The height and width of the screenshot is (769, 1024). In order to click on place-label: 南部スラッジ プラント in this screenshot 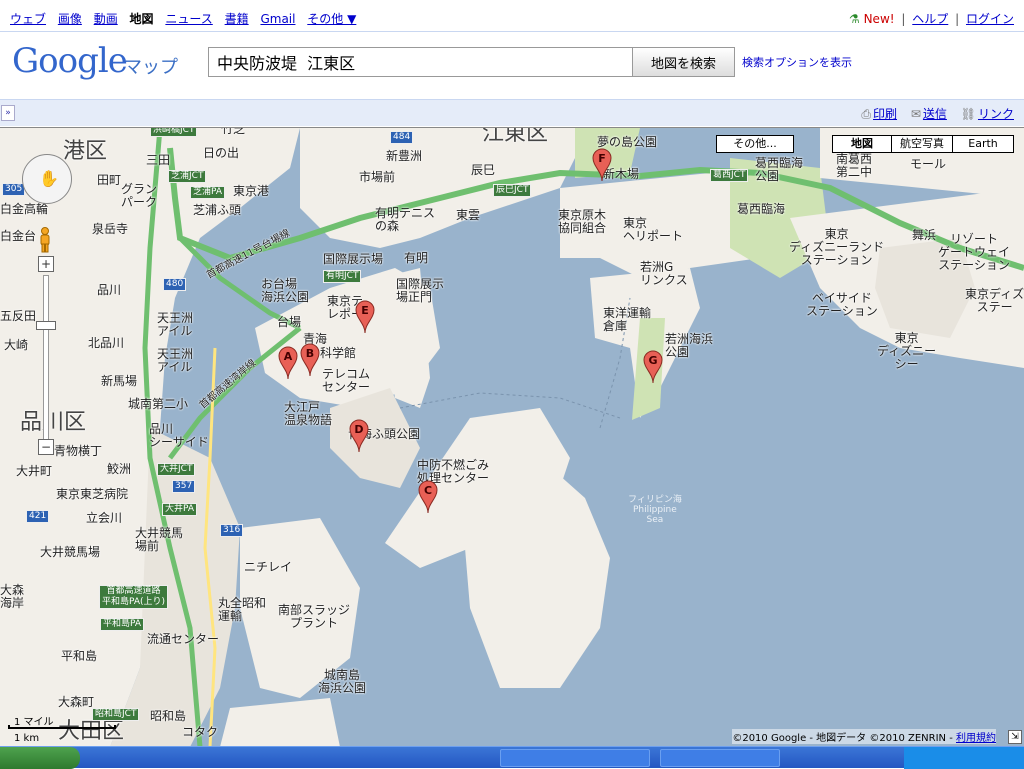, I will do `click(314, 616)`.